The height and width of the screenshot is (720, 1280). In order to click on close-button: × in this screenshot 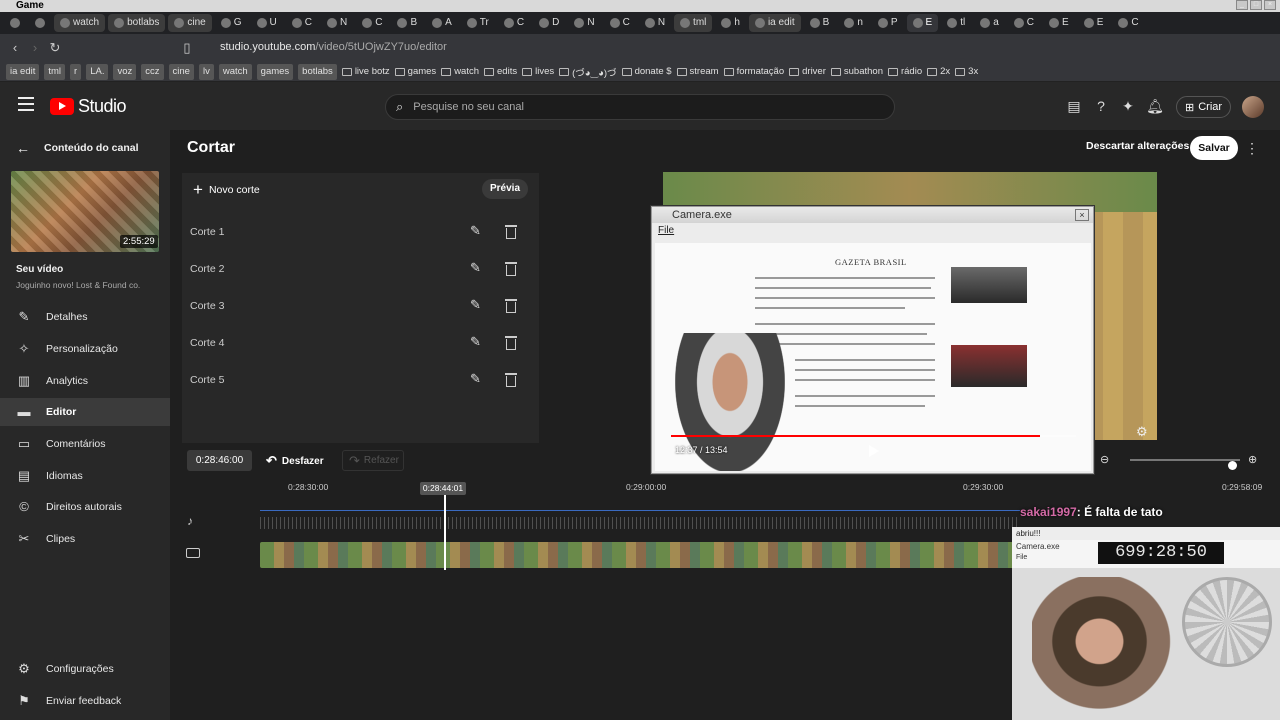, I will do `click(1270, 5)`.